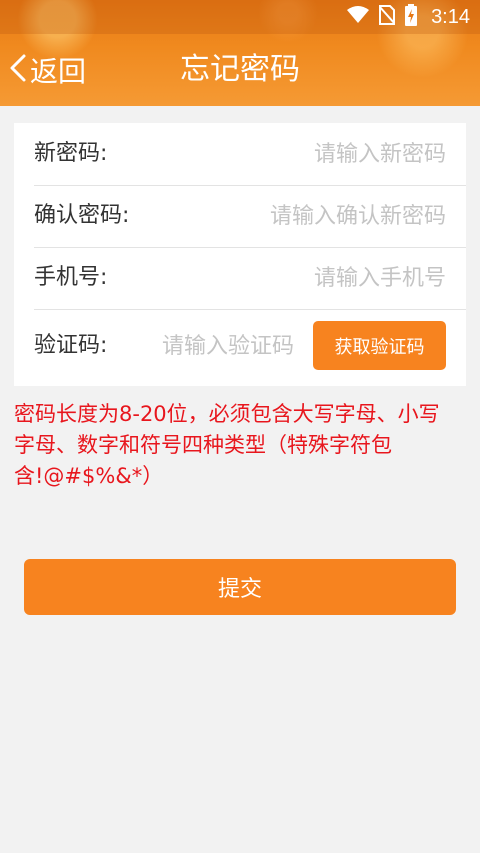 The width and height of the screenshot is (480, 853). What do you see at coordinates (295, 154) in the screenshot?
I see `new-password-input` at bounding box center [295, 154].